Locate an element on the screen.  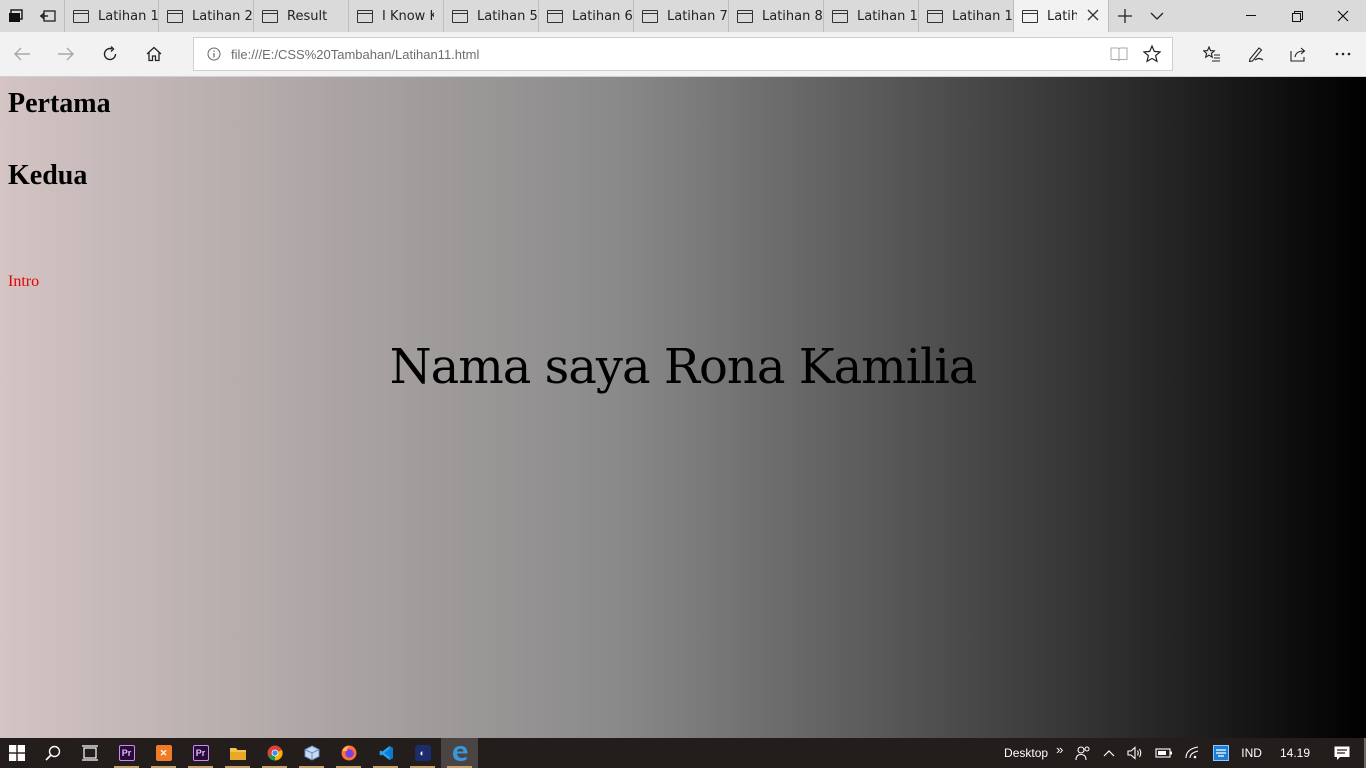
share-button is located at coordinates (1299, 54).